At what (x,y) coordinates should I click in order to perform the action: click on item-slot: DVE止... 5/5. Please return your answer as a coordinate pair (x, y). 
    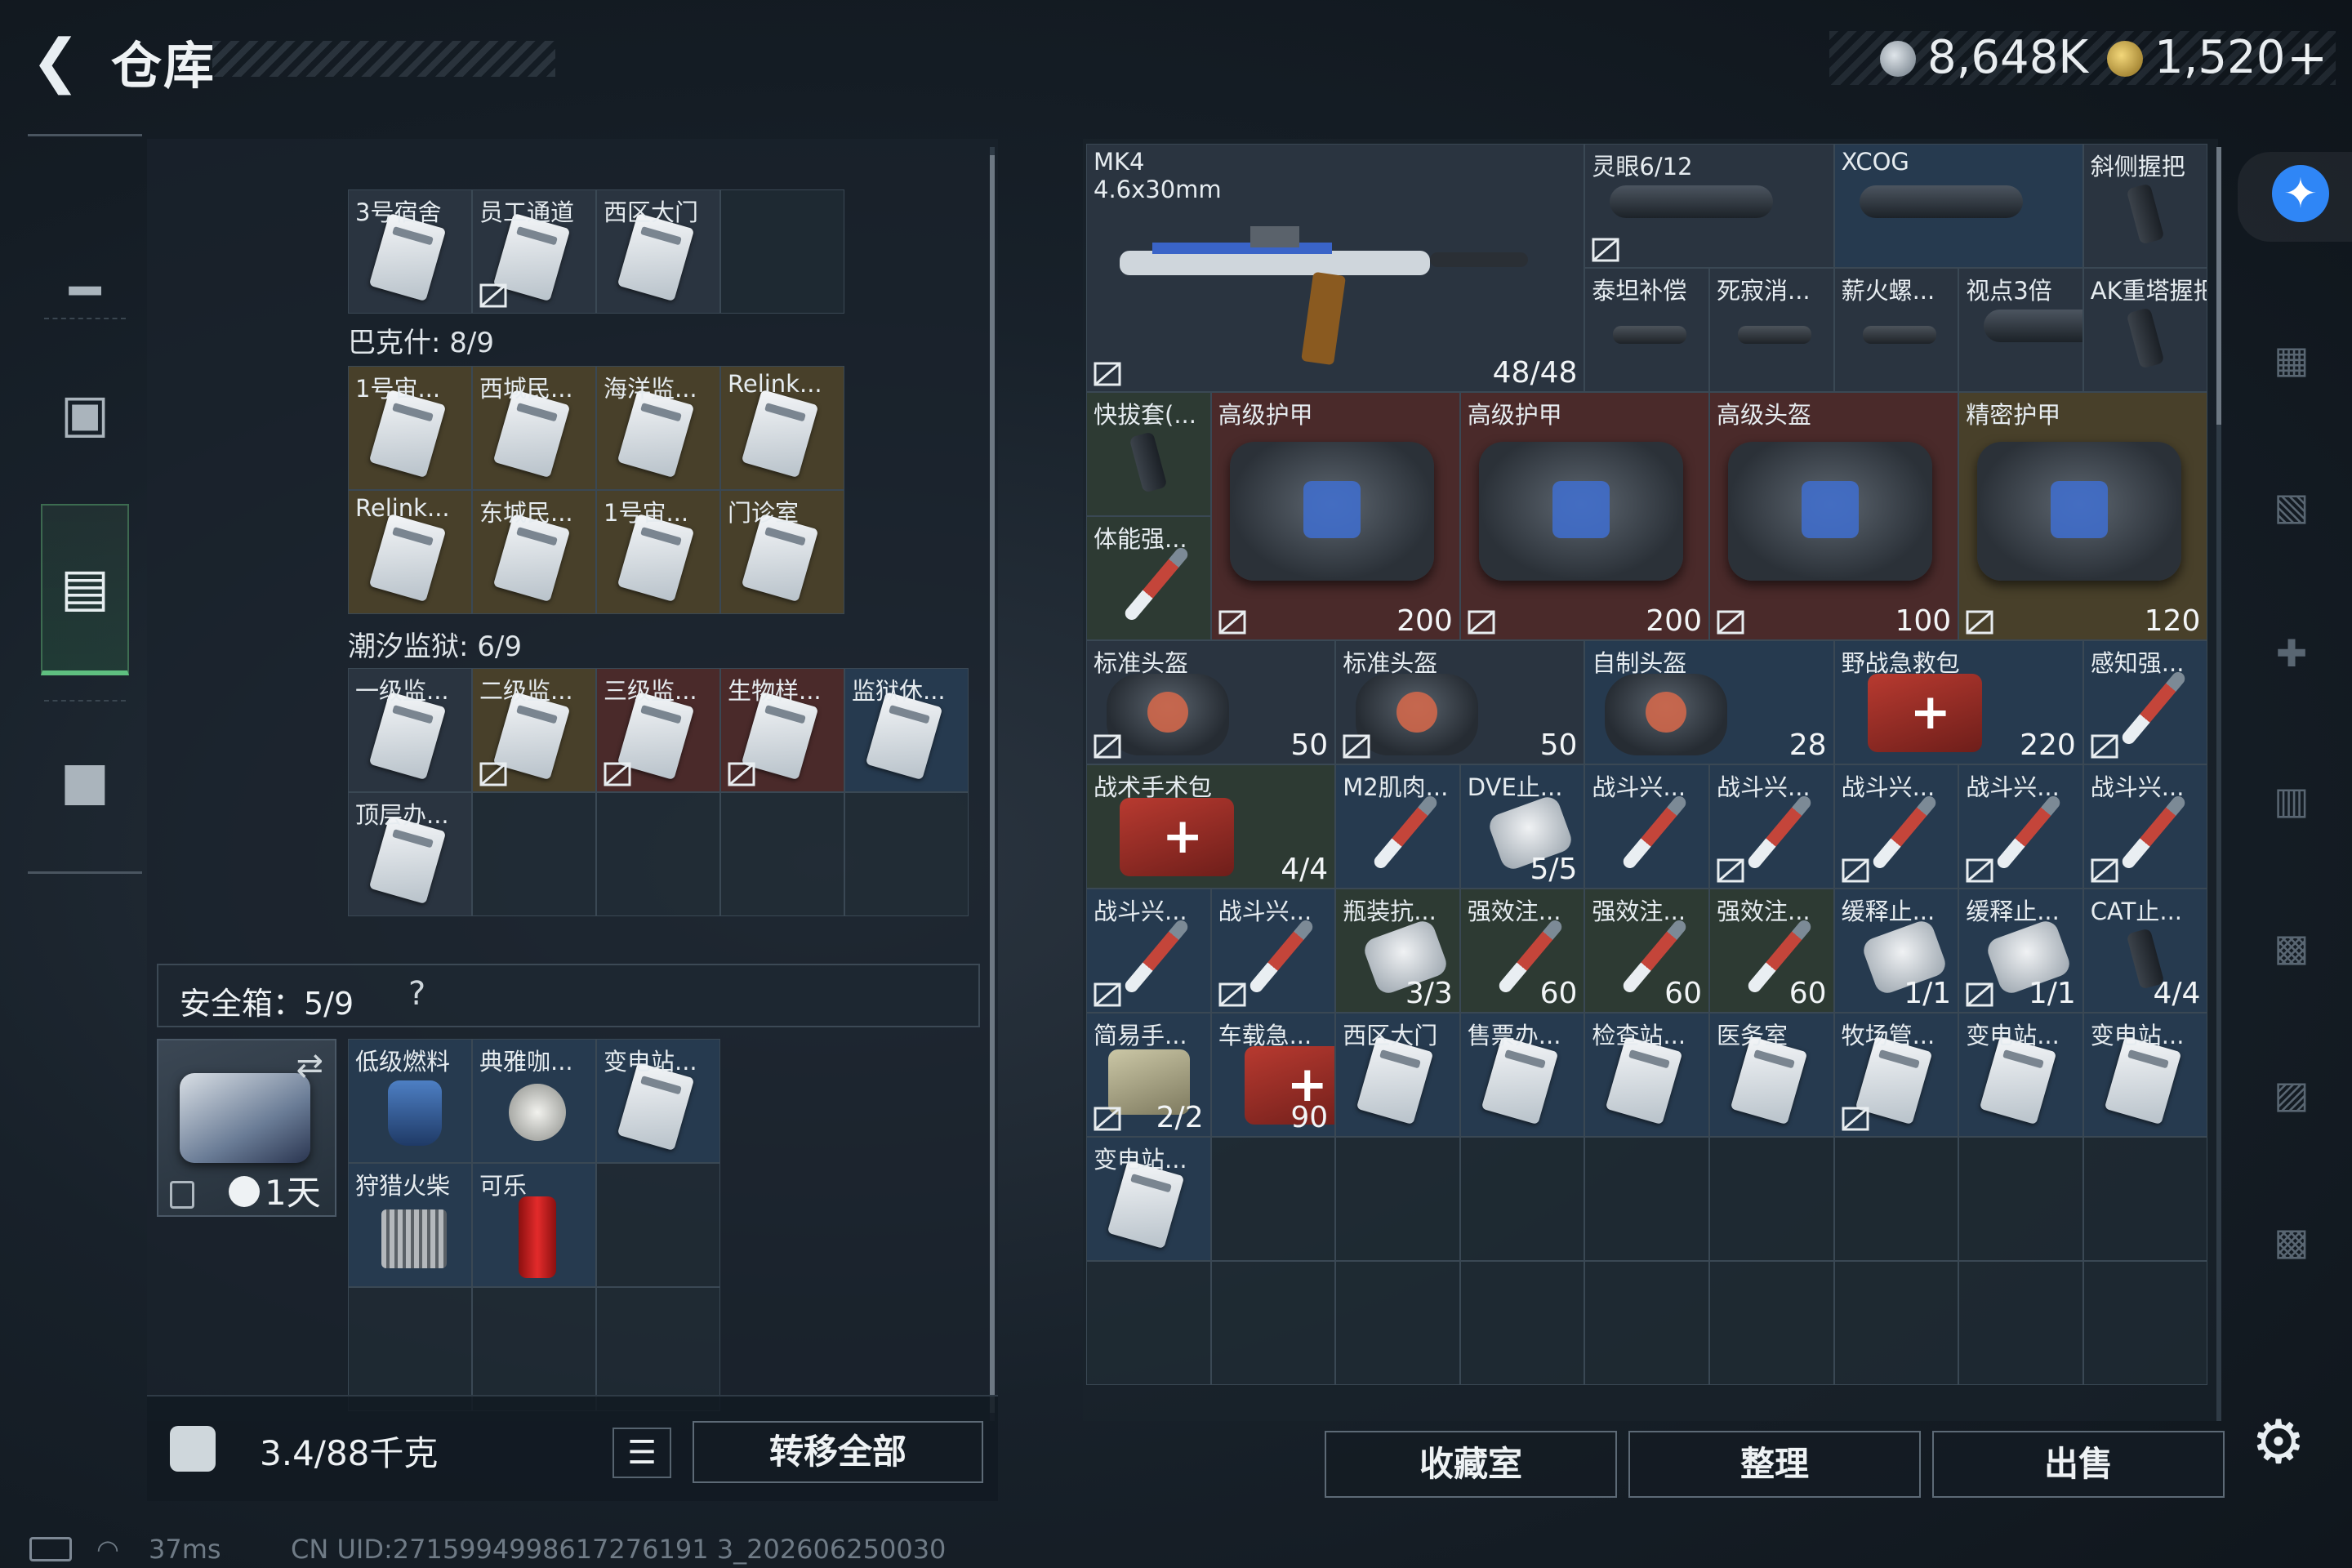
    Looking at the image, I should click on (1522, 826).